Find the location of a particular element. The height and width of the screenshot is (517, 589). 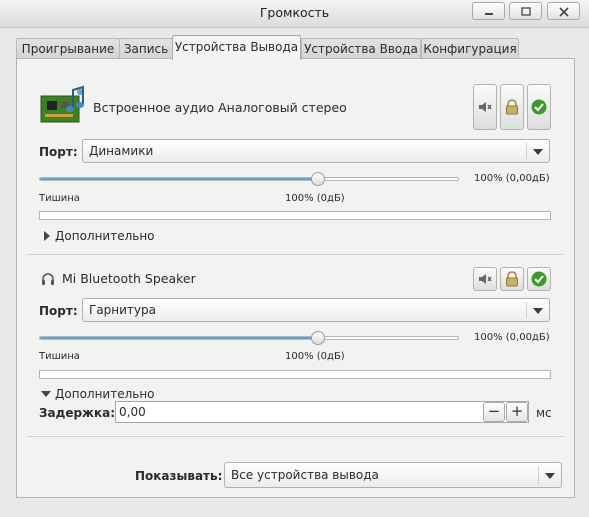

tab-output-devices: Устройства Вывода is located at coordinates (236, 47).